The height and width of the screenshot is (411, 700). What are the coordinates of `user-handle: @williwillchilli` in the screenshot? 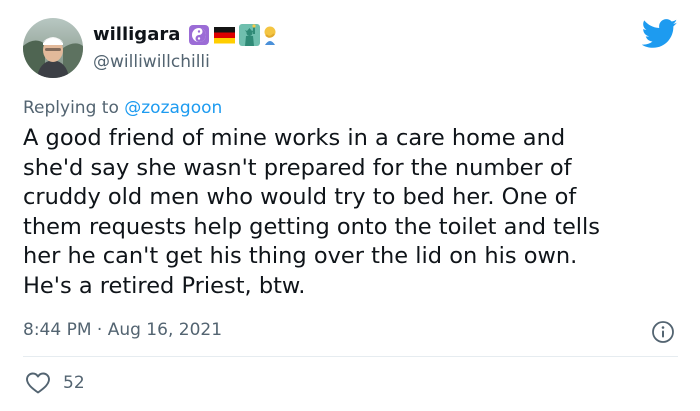 It's located at (151, 62).